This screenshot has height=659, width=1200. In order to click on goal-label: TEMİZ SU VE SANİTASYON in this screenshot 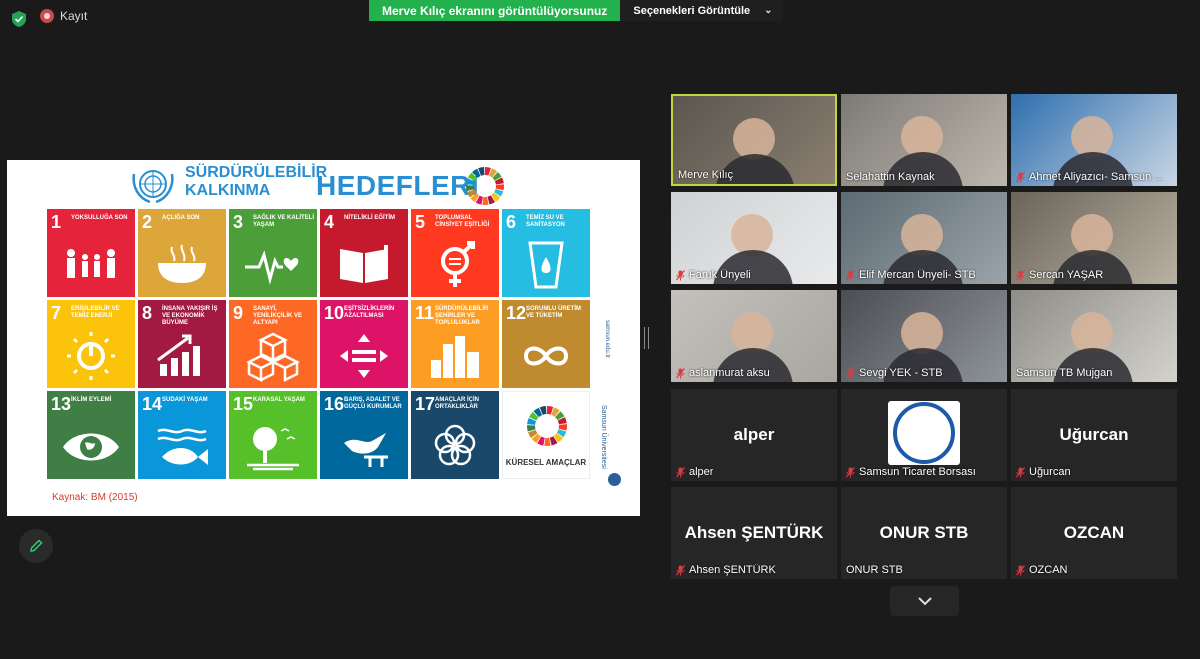, I will do `click(545, 221)`.